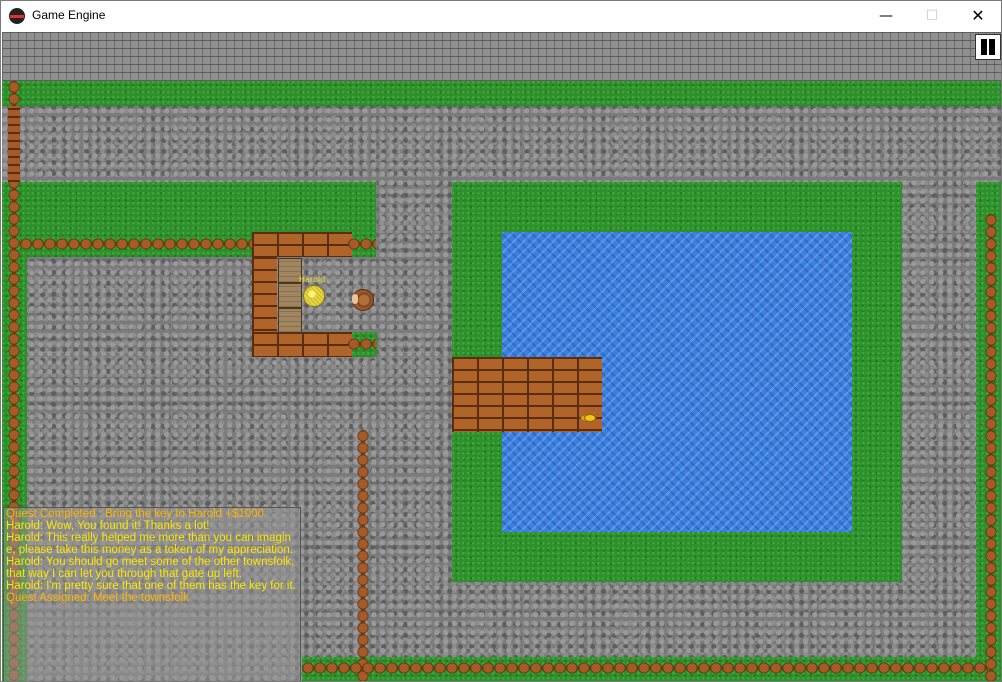 This screenshot has height=682, width=1002. Describe the element at coordinates (108, 526) in the screenshot. I see `chat-line: Harold: Wow, You found it! Thanks a lot!` at that location.